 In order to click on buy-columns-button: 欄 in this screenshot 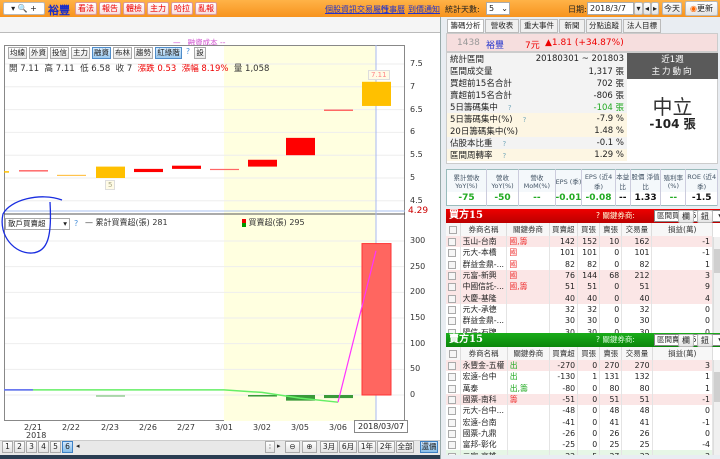, I will do `click(686, 216)`.